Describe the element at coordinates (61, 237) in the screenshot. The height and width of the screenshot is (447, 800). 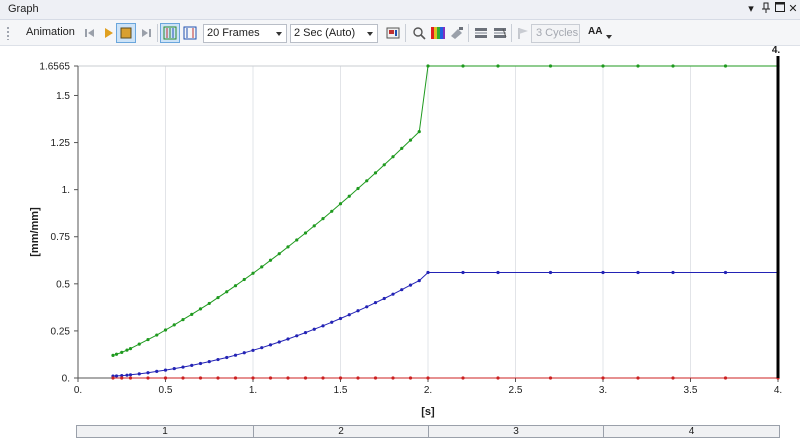
I see `y-tick-label: 0.75` at that location.